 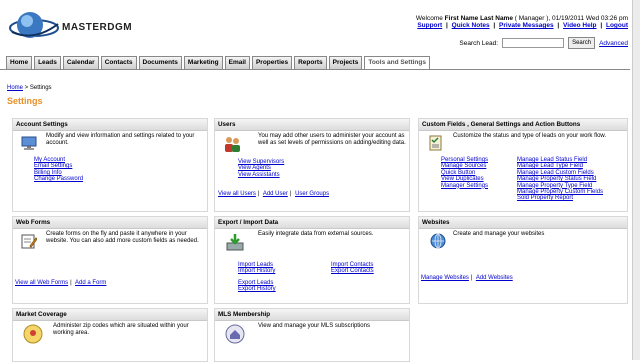 I want to click on logout-link: Logout, so click(x=617, y=25).